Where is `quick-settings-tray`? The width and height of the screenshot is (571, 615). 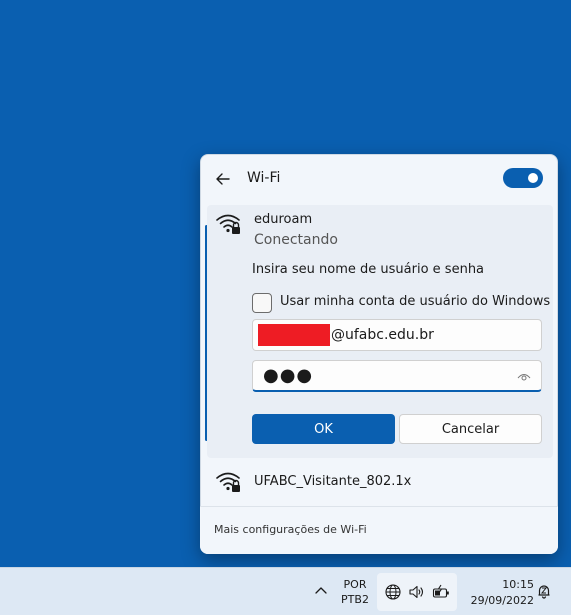 quick-settings-tray is located at coordinates (417, 592).